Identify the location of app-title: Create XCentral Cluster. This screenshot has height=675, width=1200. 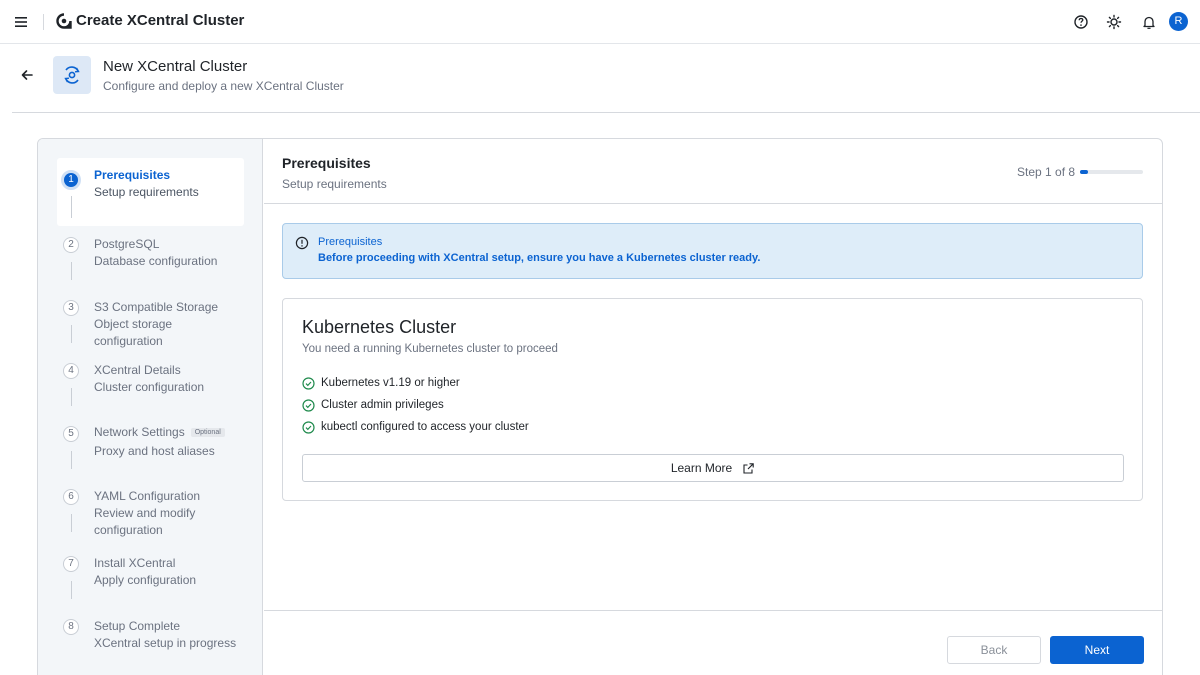
(160, 20).